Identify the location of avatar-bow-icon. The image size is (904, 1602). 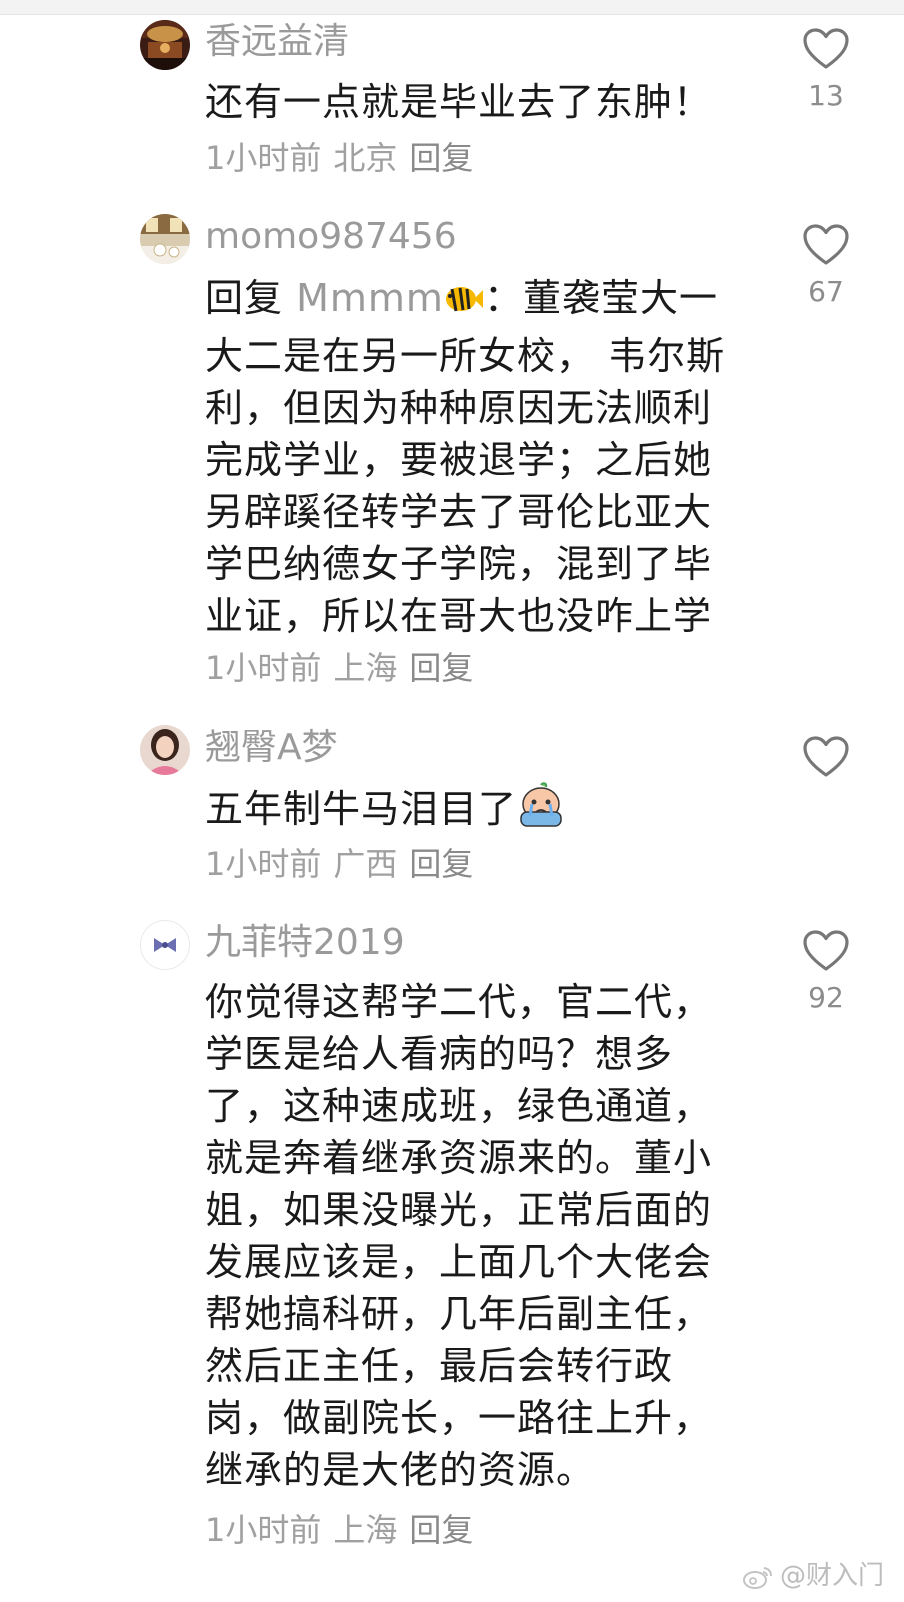
(165, 945).